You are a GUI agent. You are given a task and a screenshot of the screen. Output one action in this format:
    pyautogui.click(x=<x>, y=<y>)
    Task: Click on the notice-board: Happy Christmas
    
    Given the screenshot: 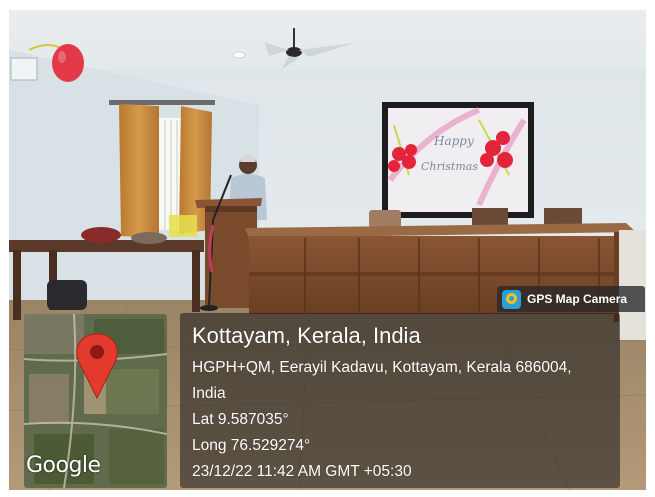 What is the action you would take?
    pyautogui.click(x=458, y=160)
    